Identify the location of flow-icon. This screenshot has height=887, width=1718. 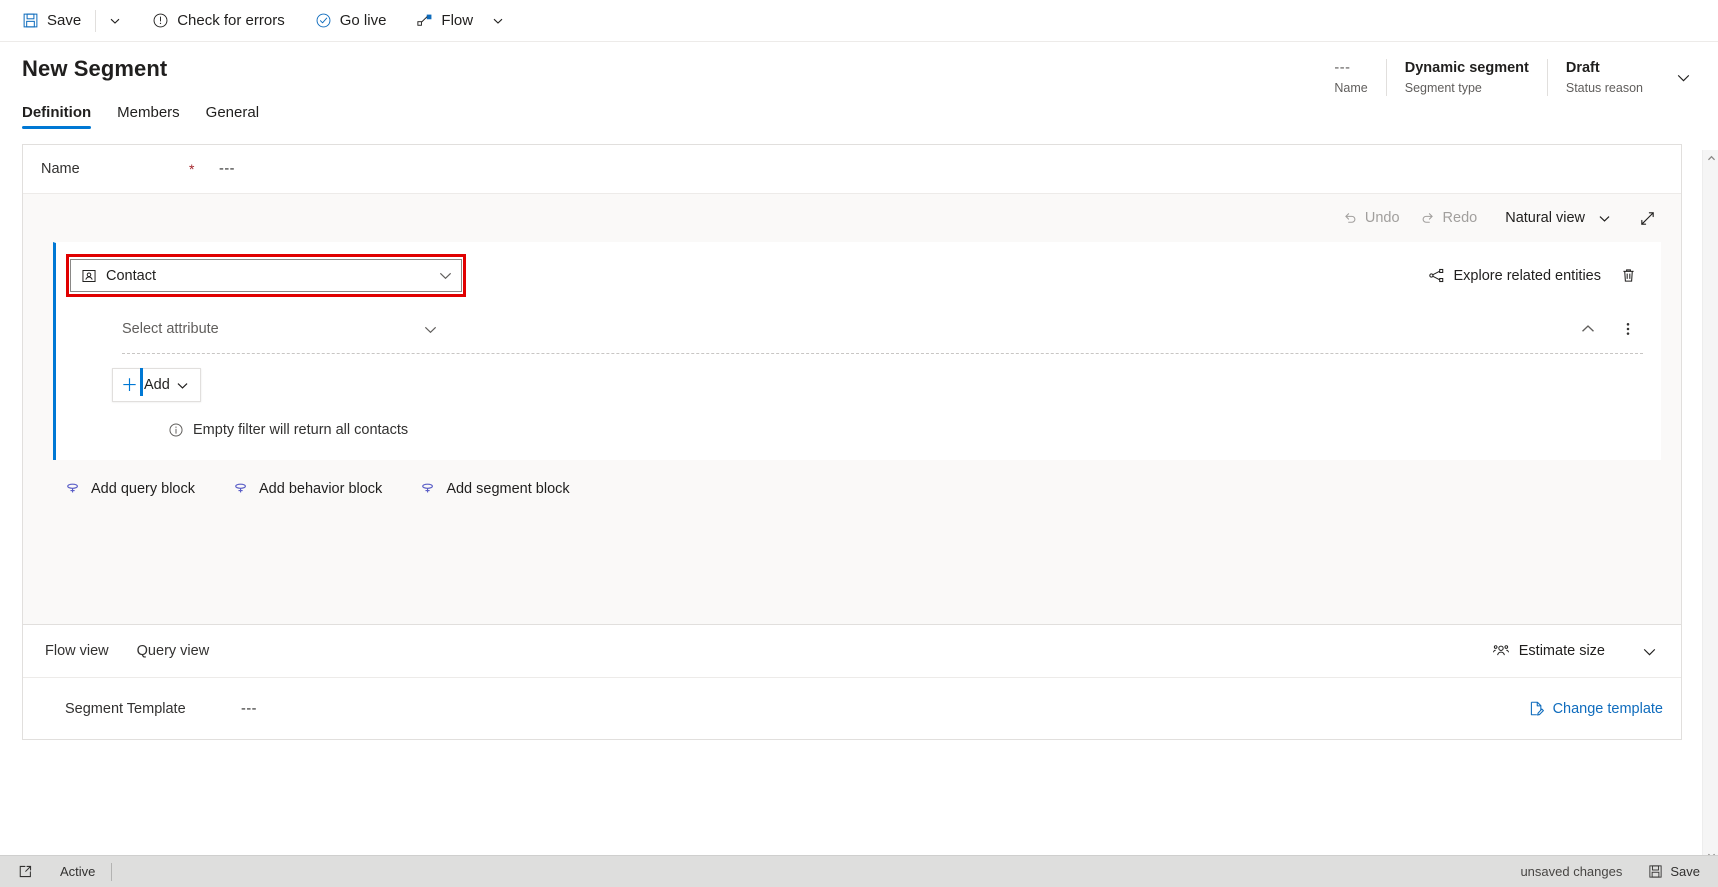
(424, 20).